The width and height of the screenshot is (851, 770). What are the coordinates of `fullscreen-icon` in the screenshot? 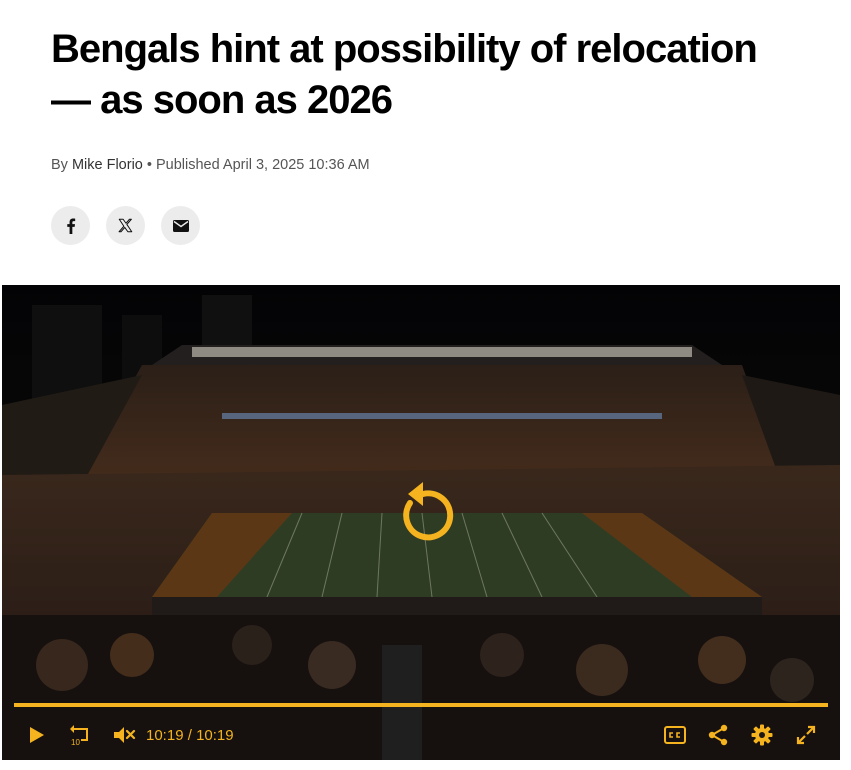 It's located at (806, 735).